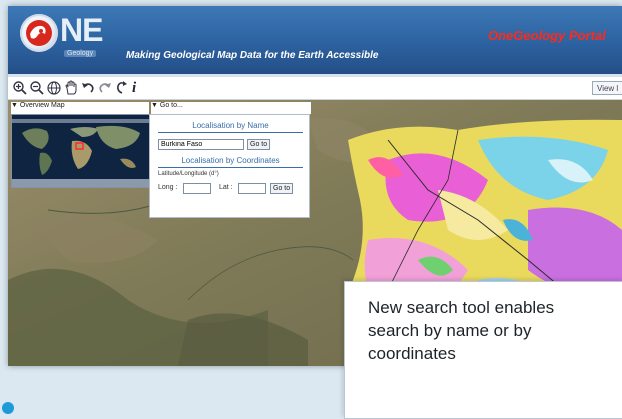  Describe the element at coordinates (197, 188) in the screenshot. I see `longitude-input` at that location.